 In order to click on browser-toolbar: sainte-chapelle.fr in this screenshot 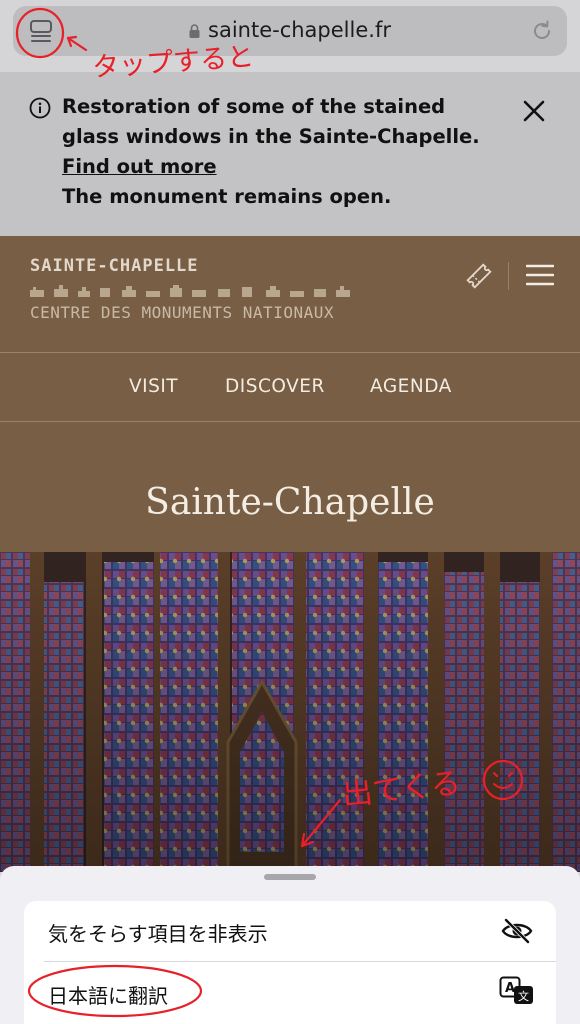, I will do `click(290, 36)`.